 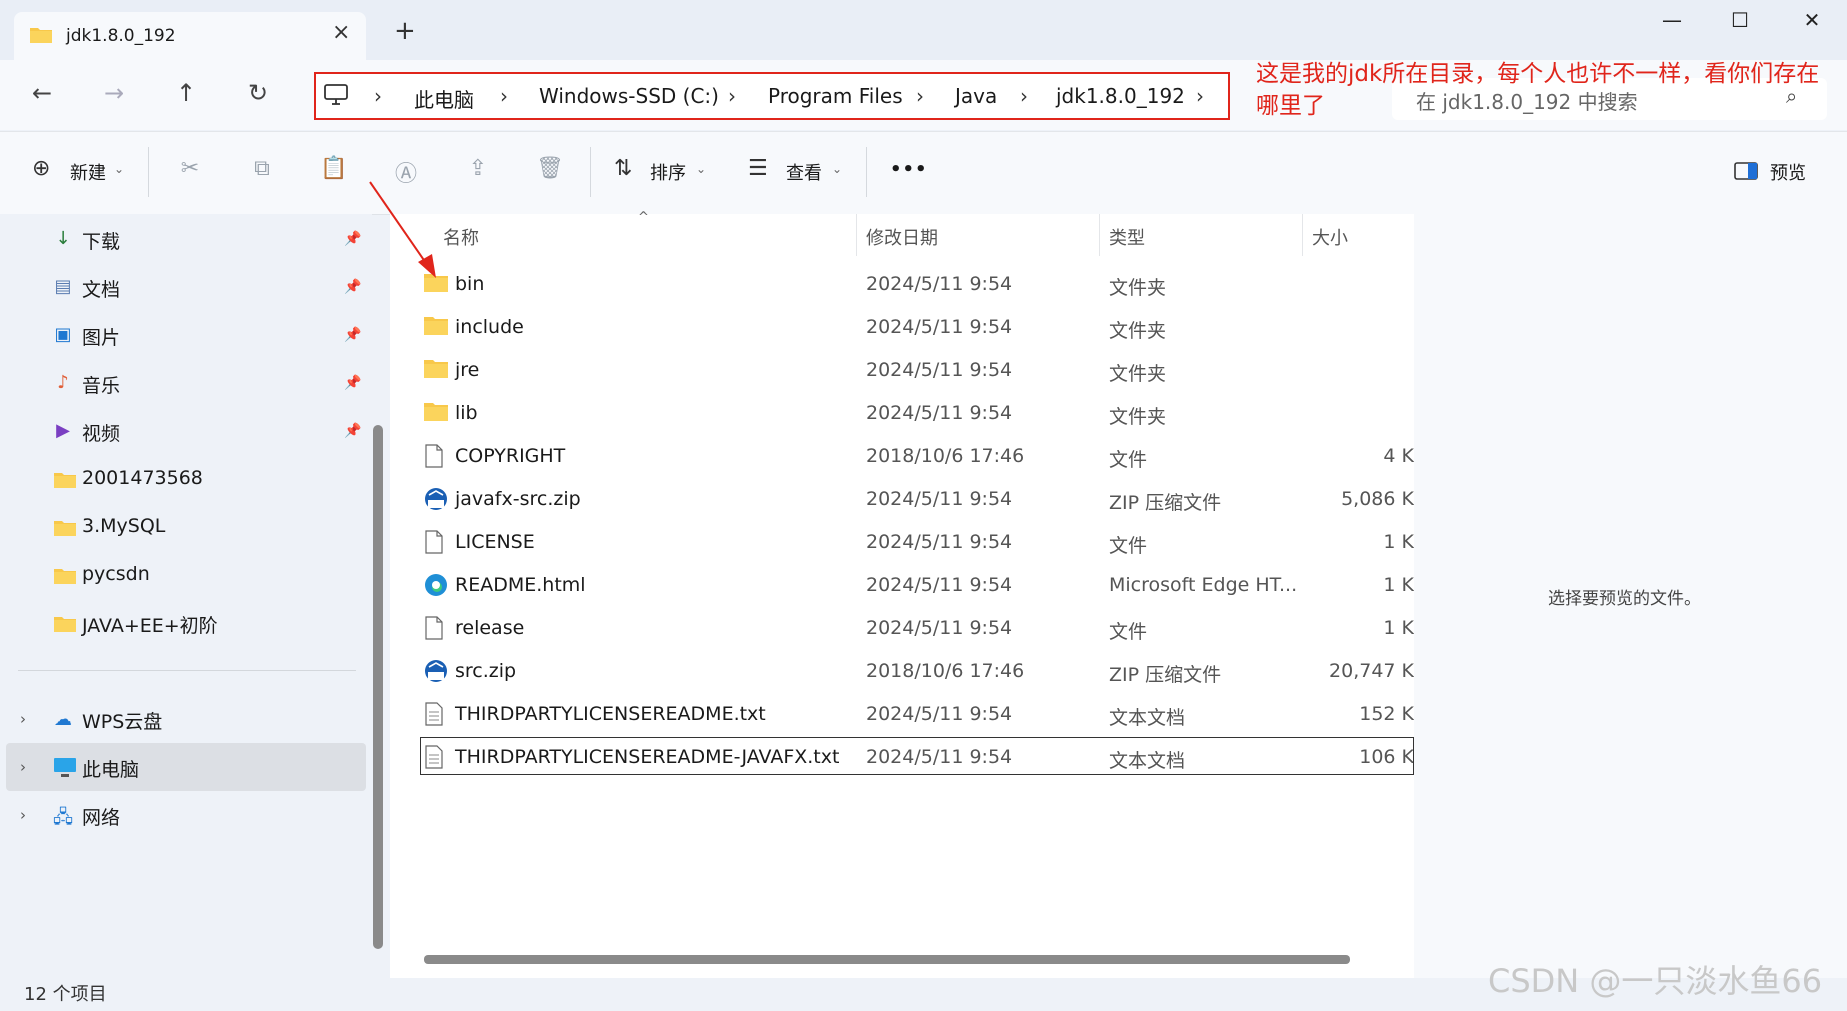 I want to click on sidebar-item-folder: pycsdn, so click(x=116, y=574).